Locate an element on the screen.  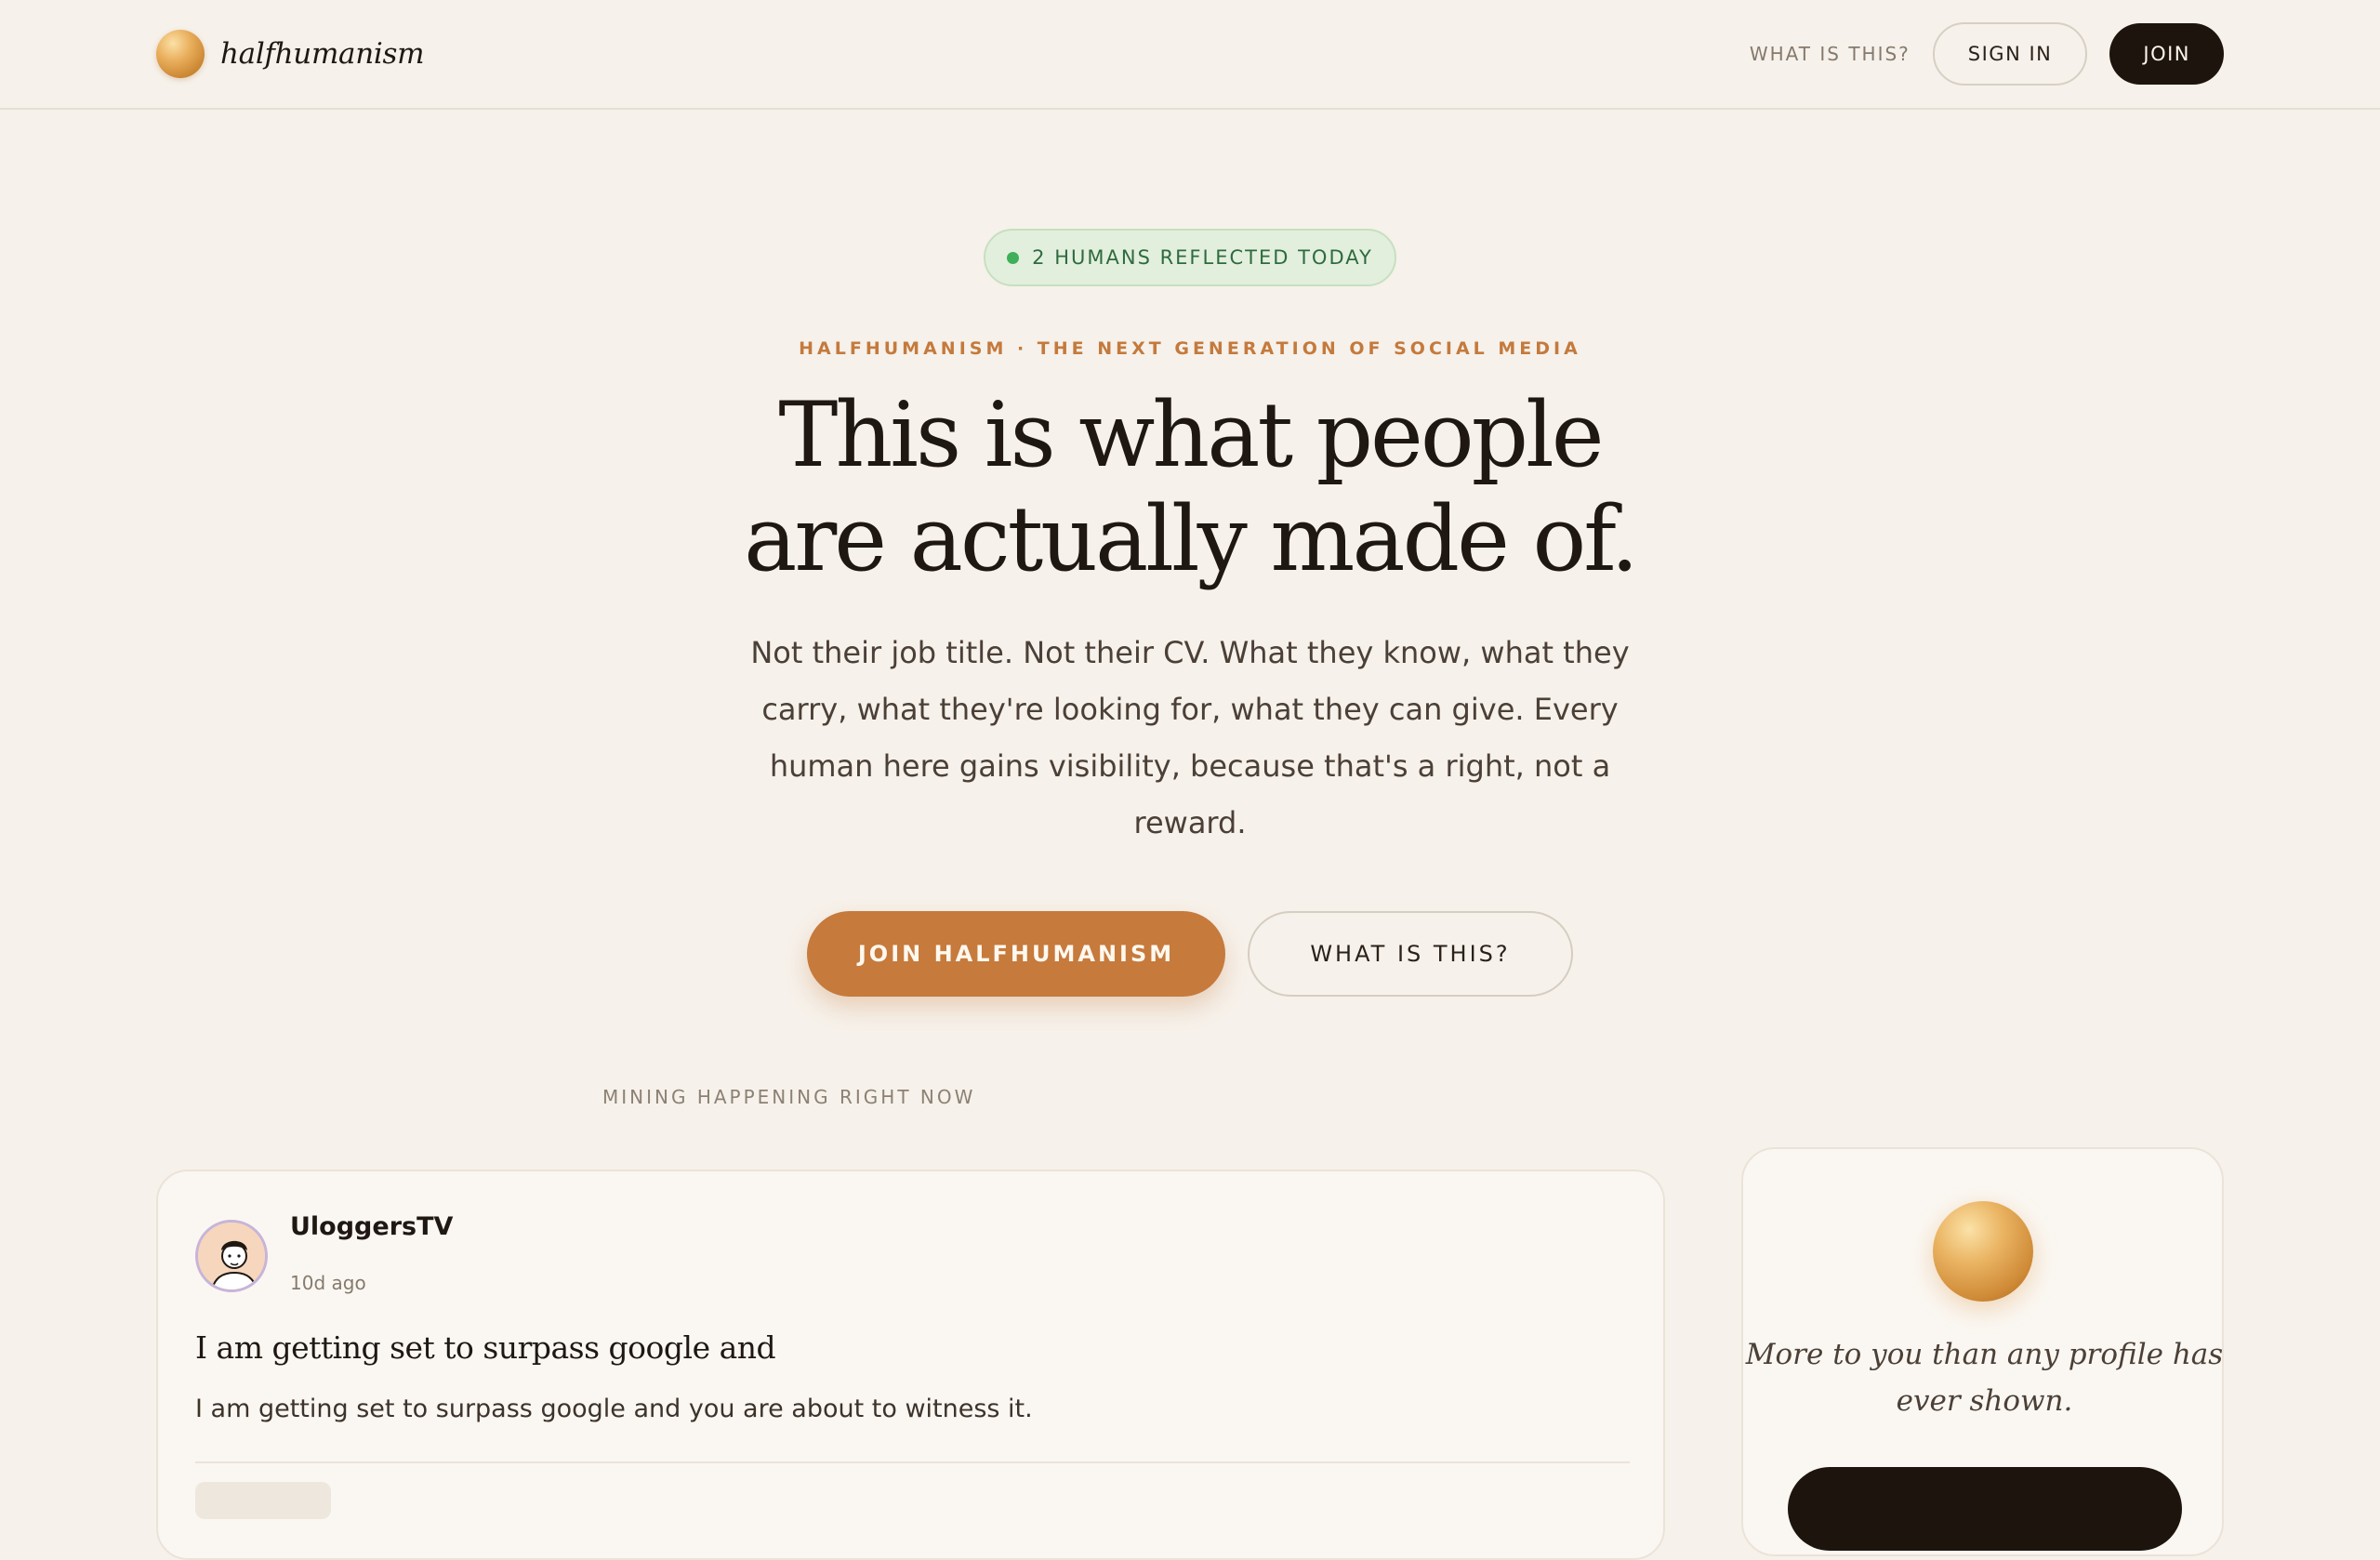
headline-line-1: This is what people is located at coordinates (1191, 435).